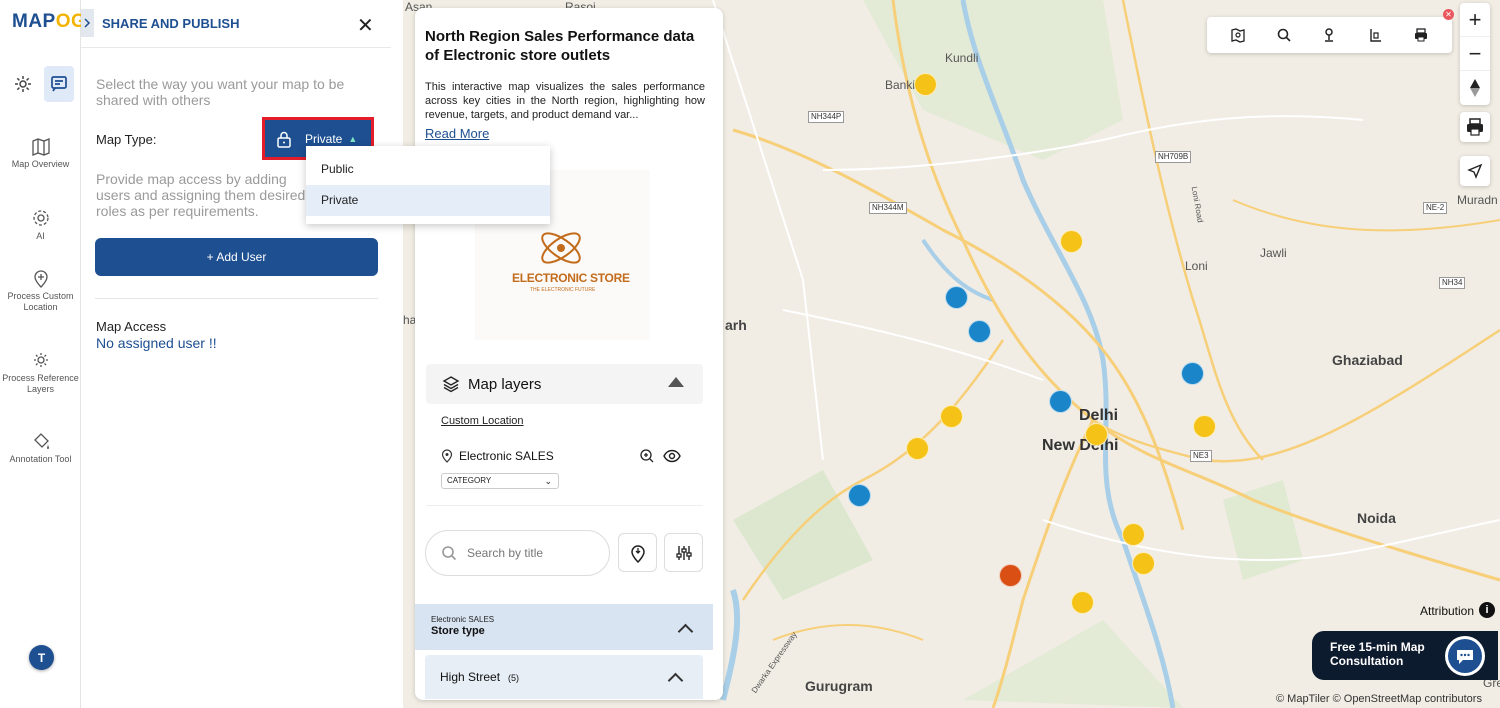  Describe the element at coordinates (469, 480) in the screenshot. I see `category-select-value: CATEGORY` at that location.